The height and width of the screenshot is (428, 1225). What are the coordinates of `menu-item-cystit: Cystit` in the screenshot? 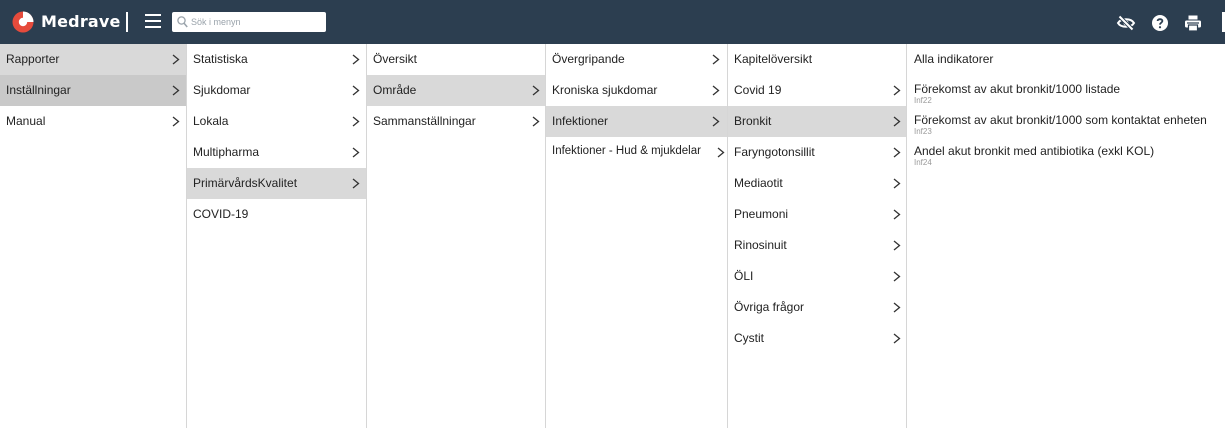 It's located at (817, 338).